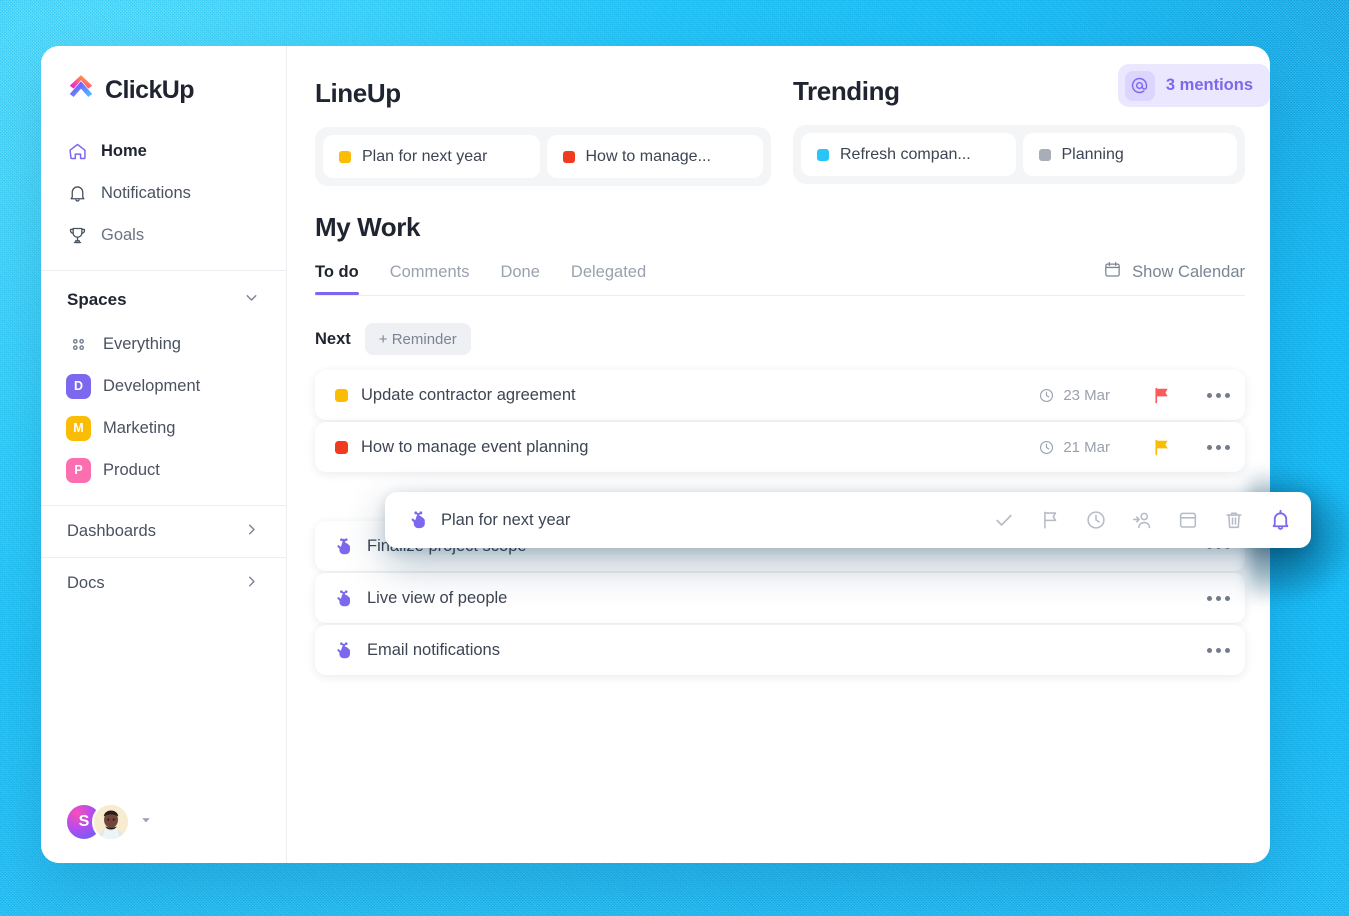 The width and height of the screenshot is (1349, 916). I want to click on lineup-chip-label: Plan for next year, so click(425, 156).